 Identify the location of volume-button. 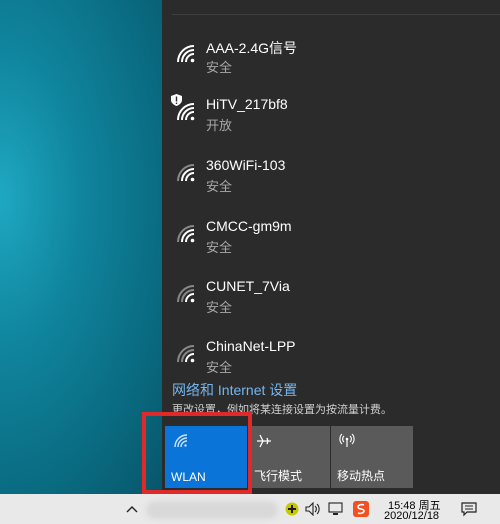
(313, 509).